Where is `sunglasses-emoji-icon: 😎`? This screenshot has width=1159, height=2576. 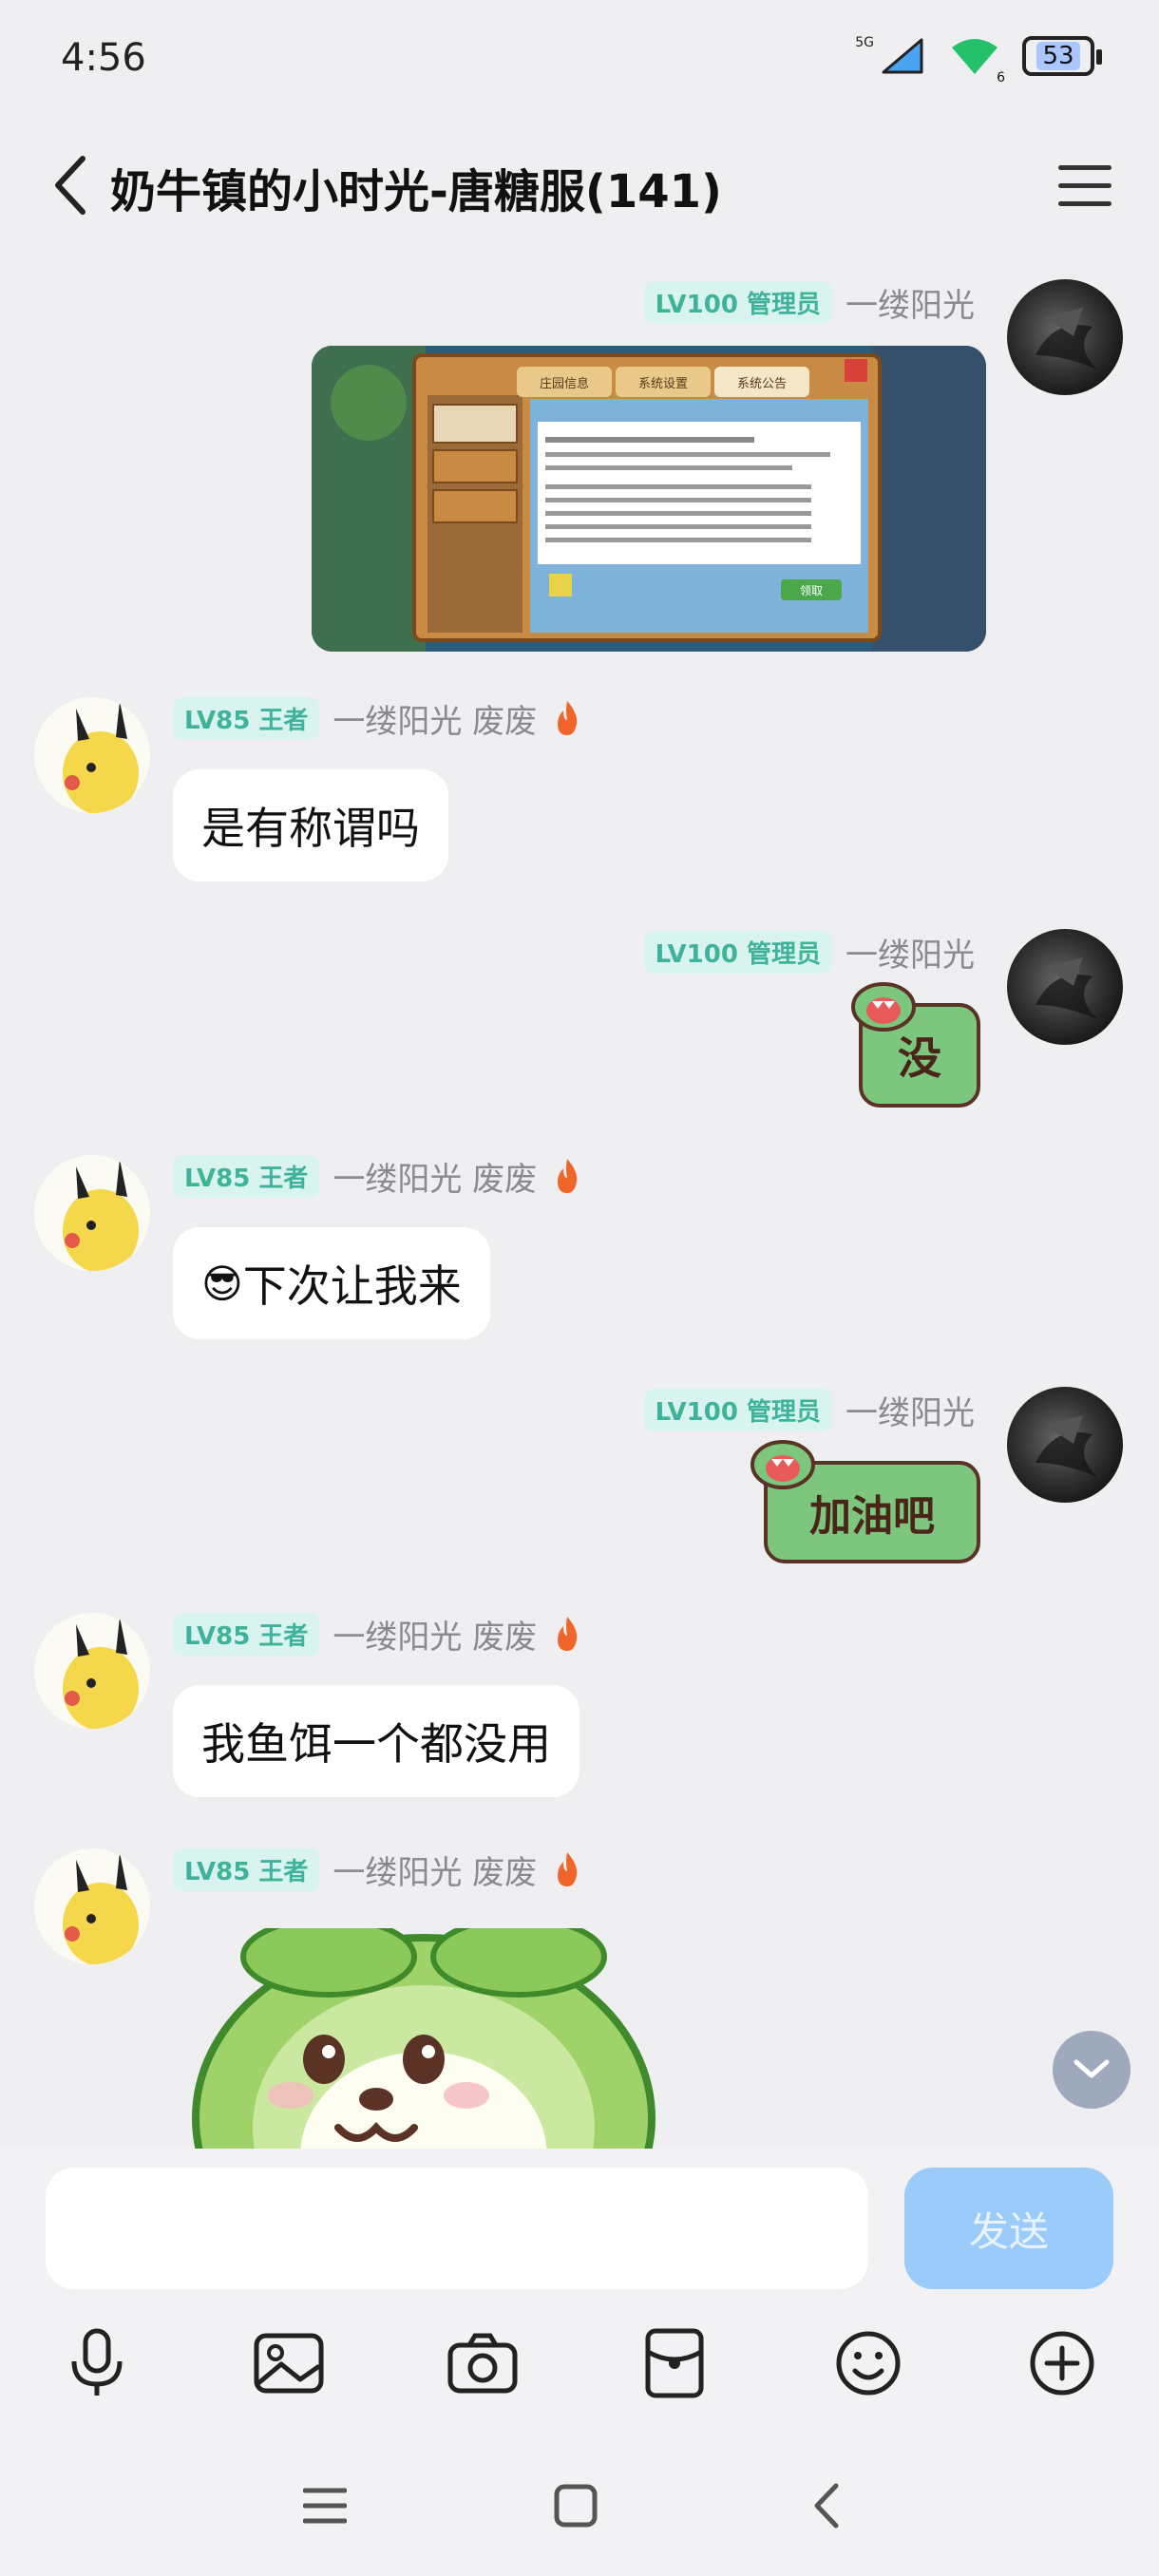 sunglasses-emoji-icon: 😎 is located at coordinates (222, 1283).